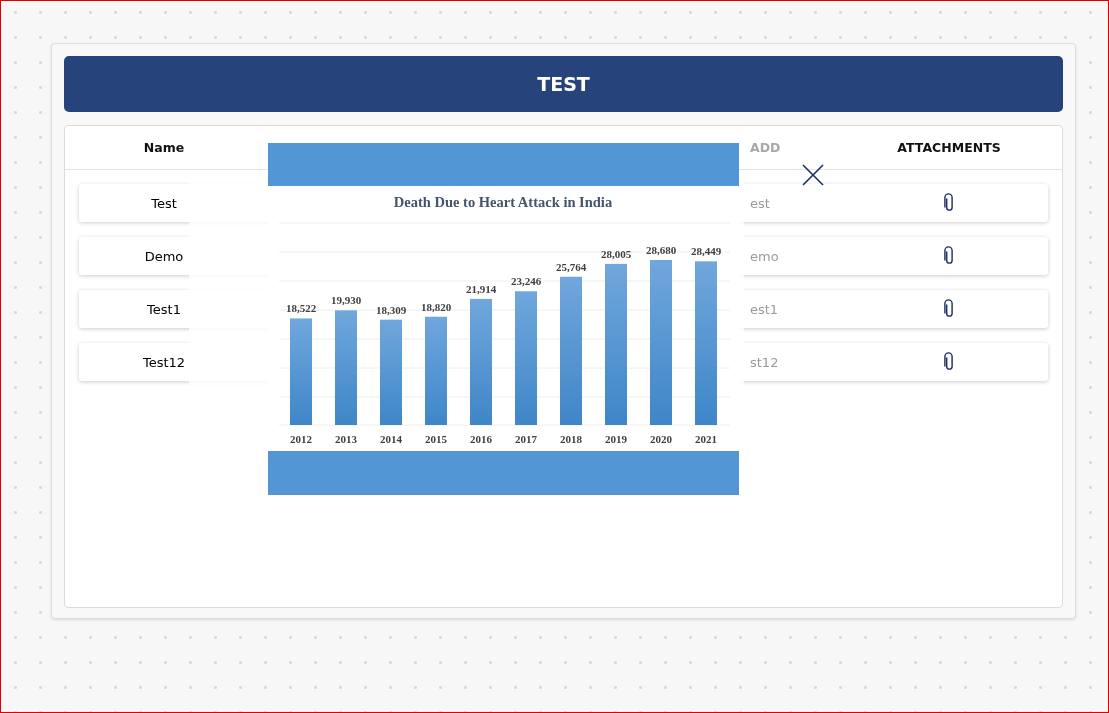 Image resolution: width=1109 pixels, height=713 pixels. I want to click on data-label: 18,522, so click(301, 308).